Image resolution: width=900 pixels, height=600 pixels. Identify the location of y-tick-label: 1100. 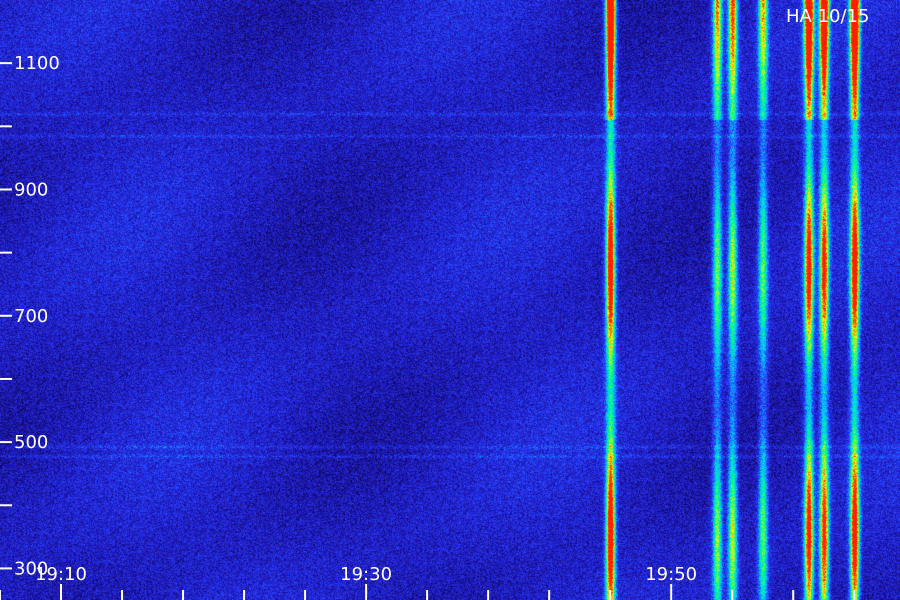
(37, 63).